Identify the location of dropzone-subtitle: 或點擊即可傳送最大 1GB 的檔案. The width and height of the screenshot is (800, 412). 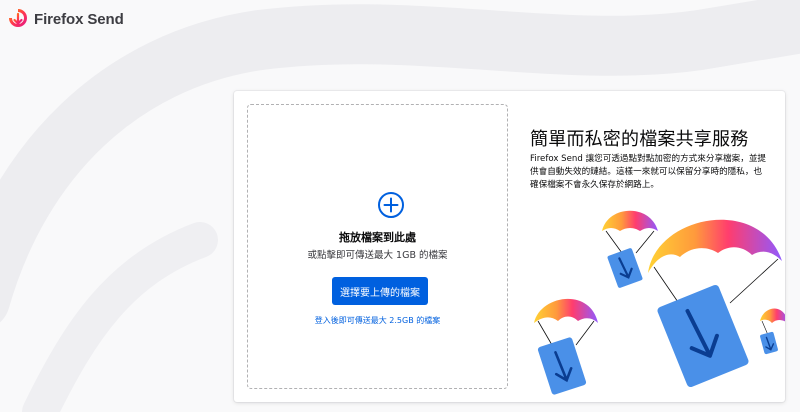
(377, 255).